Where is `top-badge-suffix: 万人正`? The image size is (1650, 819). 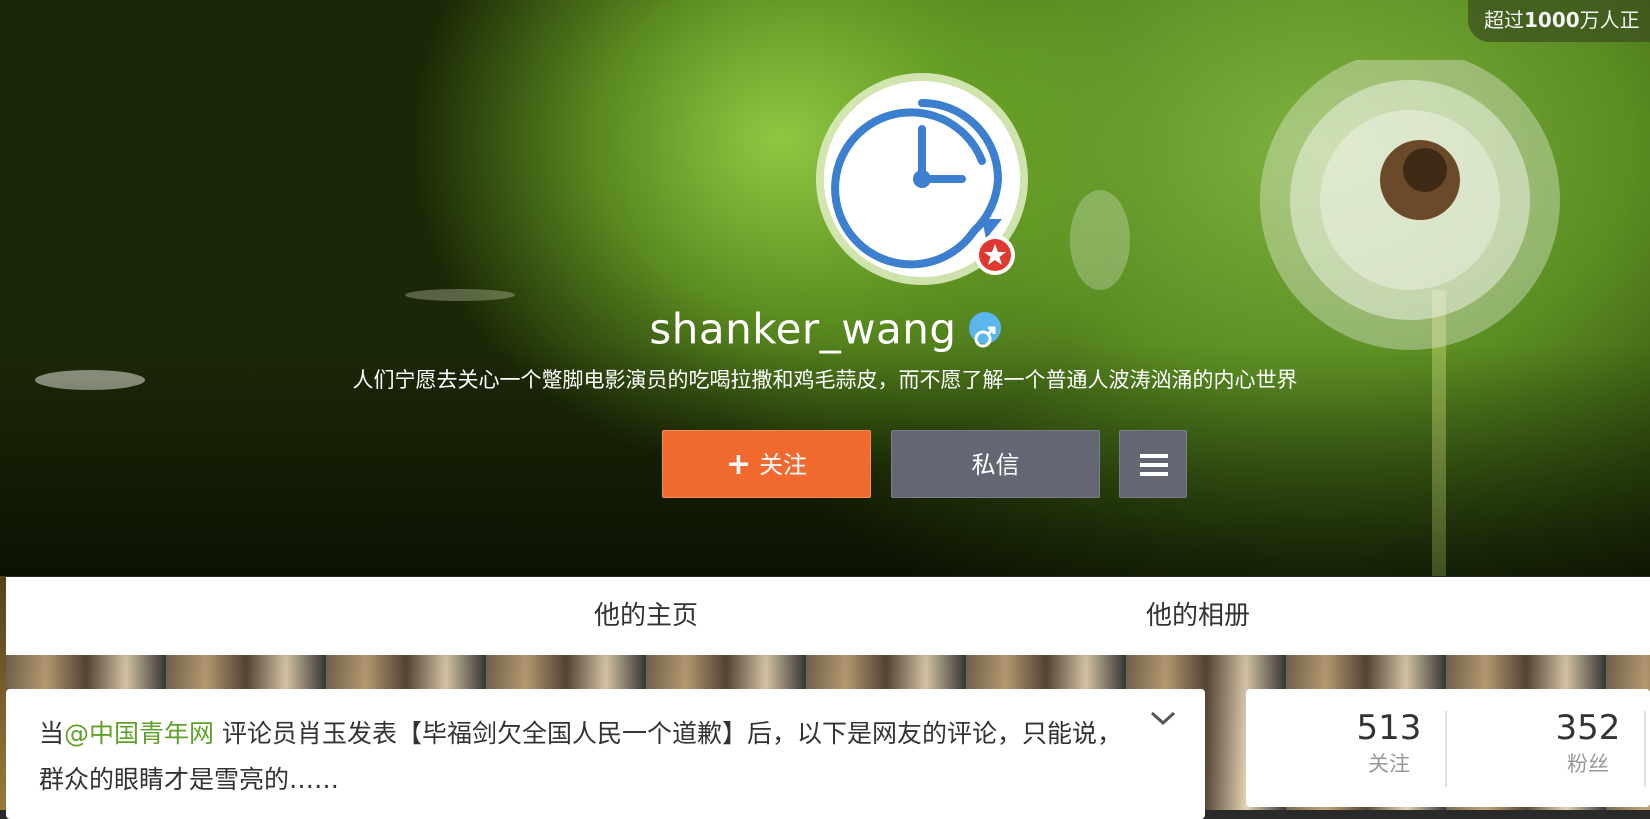 top-badge-suffix: 万人正 is located at coordinates (1609, 20).